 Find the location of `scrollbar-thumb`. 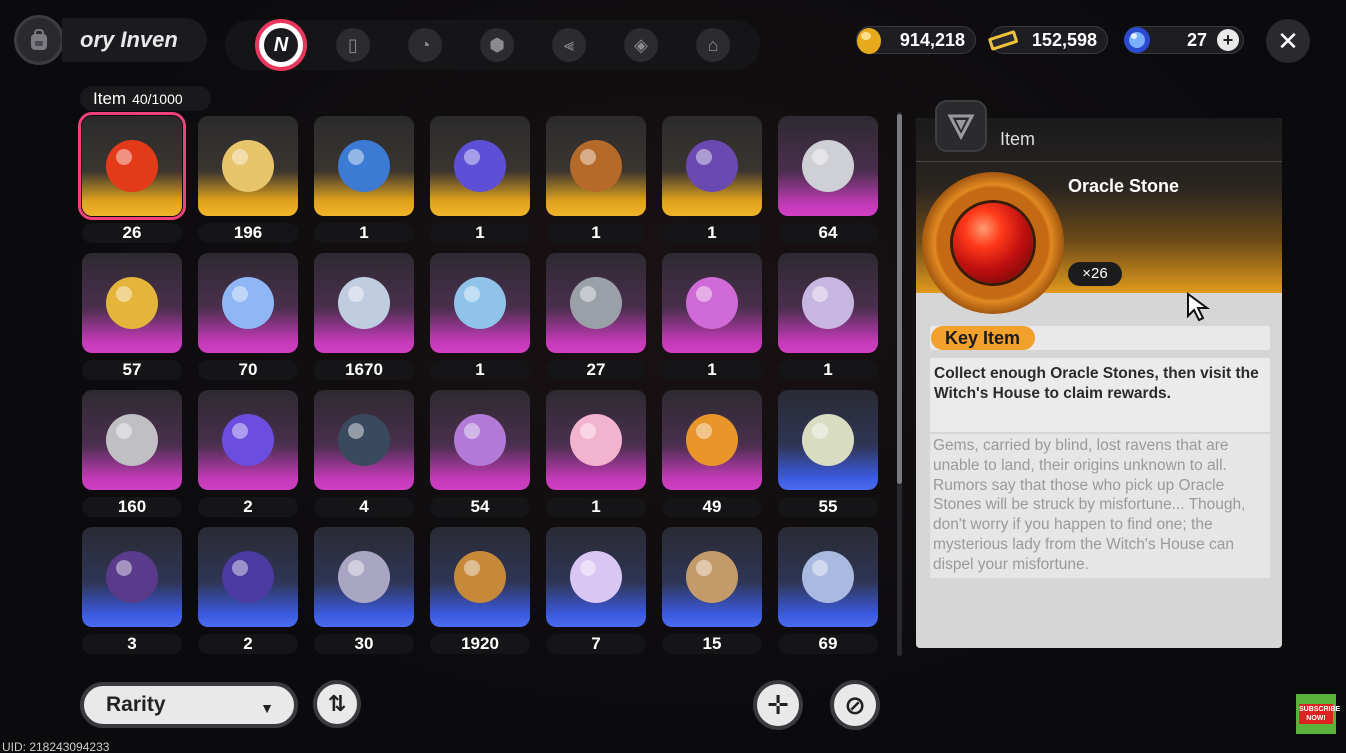

scrollbar-thumb is located at coordinates (899, 299).